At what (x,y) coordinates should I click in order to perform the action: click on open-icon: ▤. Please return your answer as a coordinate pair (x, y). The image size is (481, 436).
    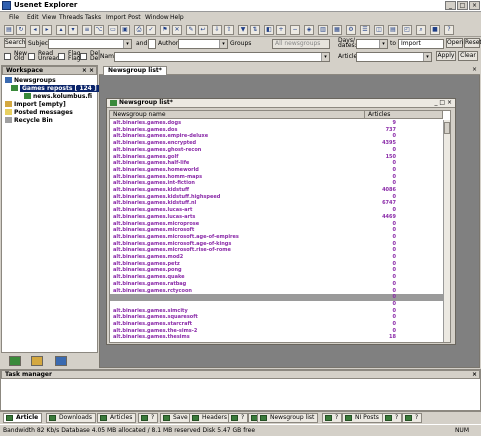
    Looking at the image, I should click on (9, 30).